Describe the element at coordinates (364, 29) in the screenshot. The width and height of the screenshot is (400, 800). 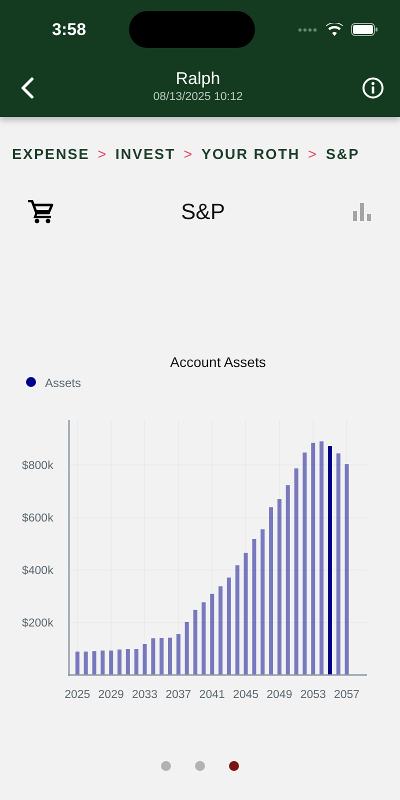
I see `battery-icon` at that location.